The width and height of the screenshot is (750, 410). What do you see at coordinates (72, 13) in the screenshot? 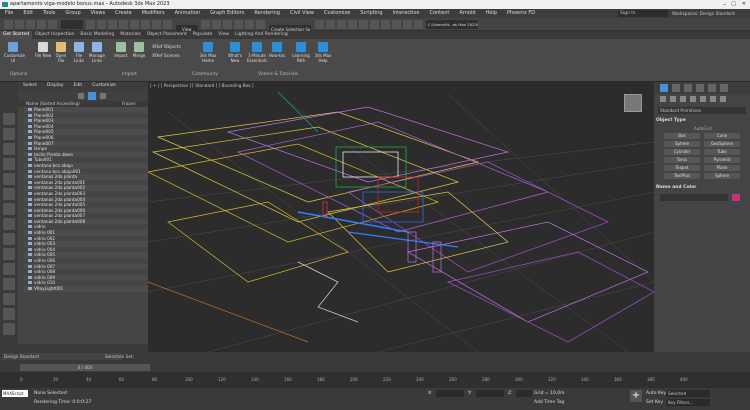
I see `menu-group: Group` at bounding box center [72, 13].